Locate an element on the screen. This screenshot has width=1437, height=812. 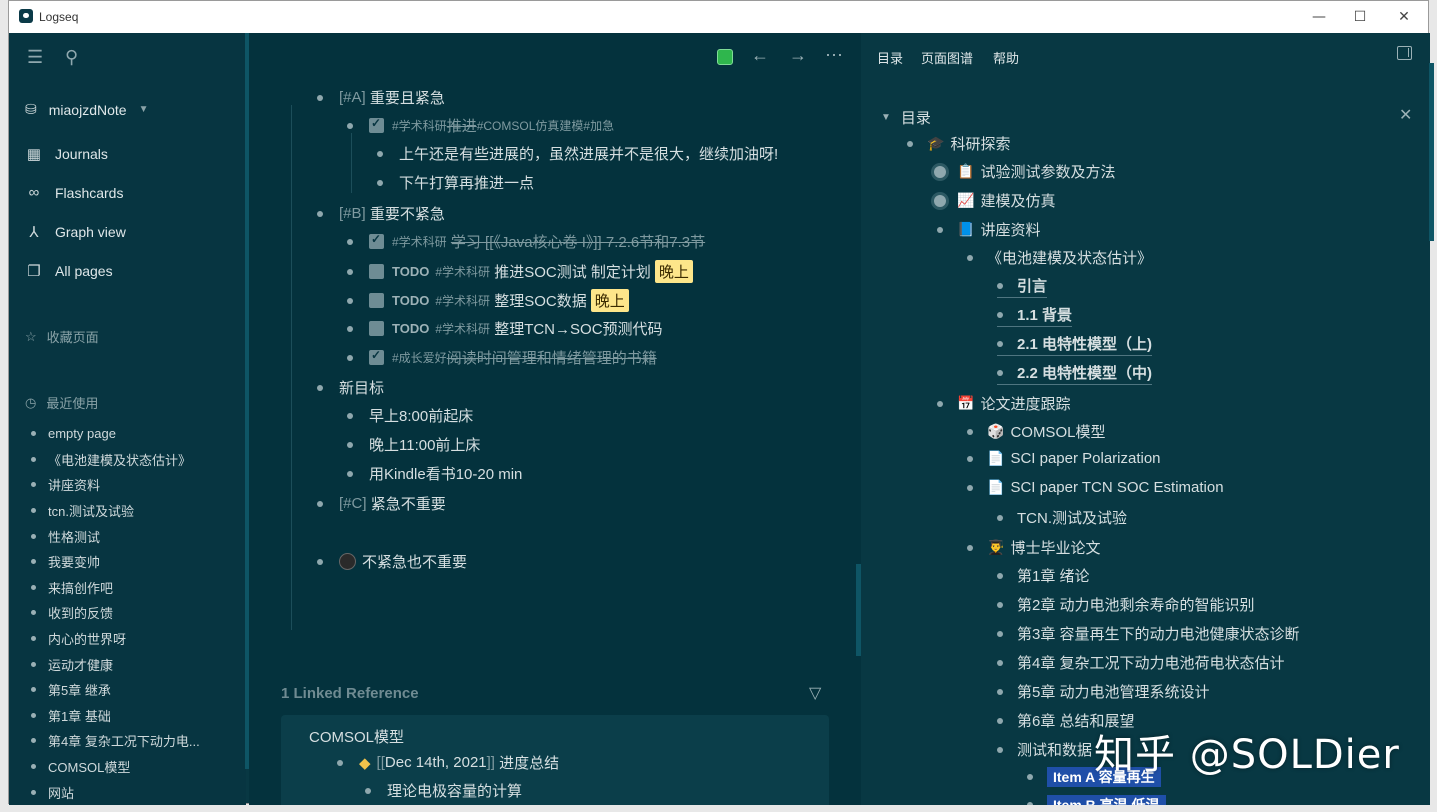
toc-item: 📋 试验测试参数及方法 is located at coordinates (1024, 171).